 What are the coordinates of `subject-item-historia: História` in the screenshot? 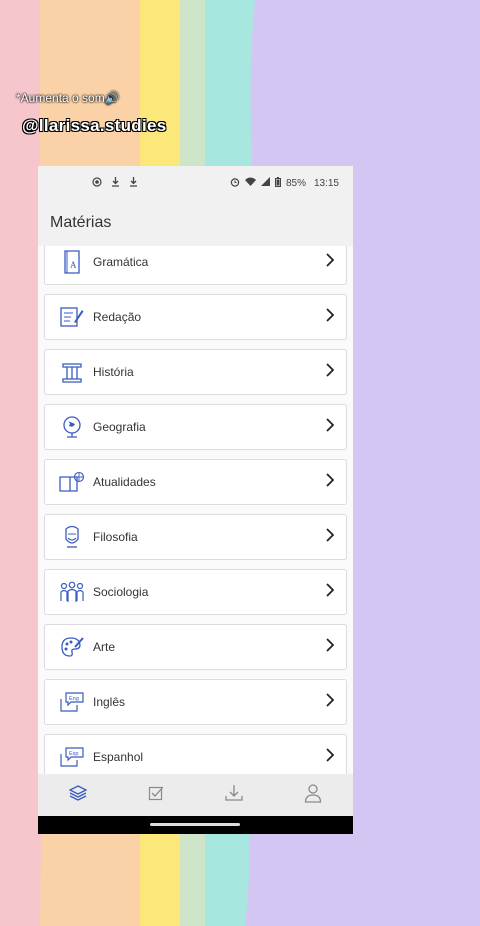 It's located at (195, 372).